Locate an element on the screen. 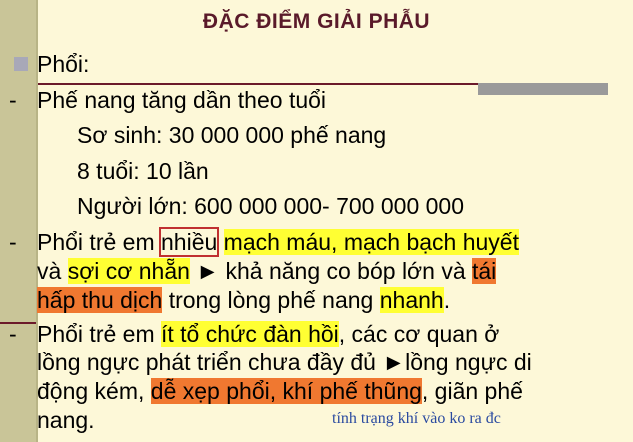 The image size is (633, 442). text is located at coordinates (220, 242).